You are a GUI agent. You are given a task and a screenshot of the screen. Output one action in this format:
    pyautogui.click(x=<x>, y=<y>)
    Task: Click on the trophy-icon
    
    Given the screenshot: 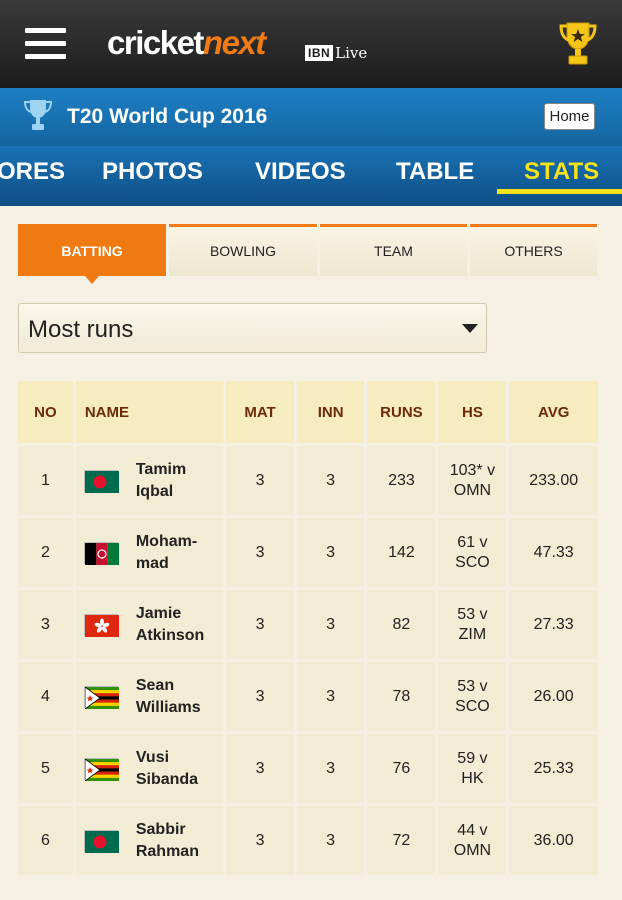 What is the action you would take?
    pyautogui.click(x=578, y=44)
    